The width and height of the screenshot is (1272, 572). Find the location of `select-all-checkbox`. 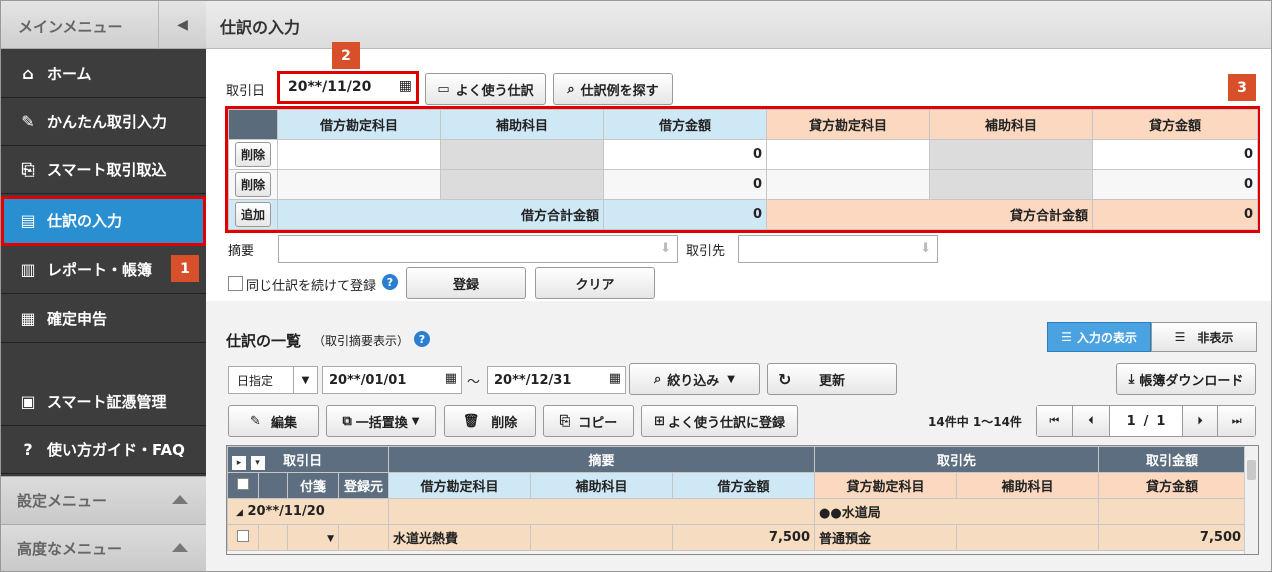

select-all-checkbox is located at coordinates (243, 483).